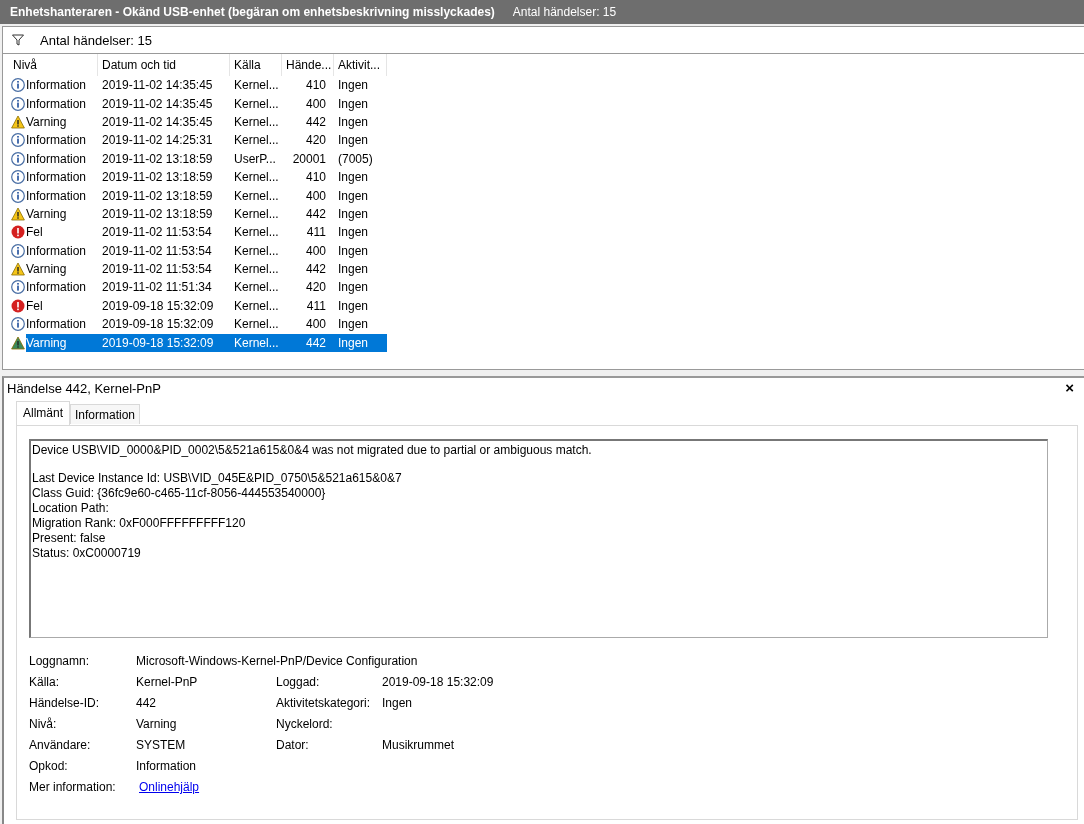  Describe the element at coordinates (87, 553) in the screenshot. I see `description-line: Status: 0xC0000719` at that location.